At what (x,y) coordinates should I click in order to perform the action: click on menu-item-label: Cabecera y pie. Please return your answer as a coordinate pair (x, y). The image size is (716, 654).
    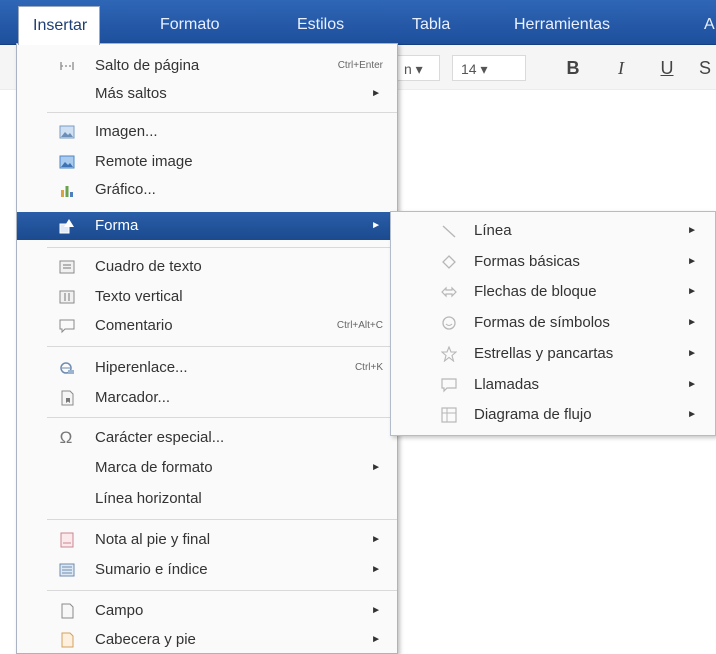
    Looking at the image, I should click on (145, 639).